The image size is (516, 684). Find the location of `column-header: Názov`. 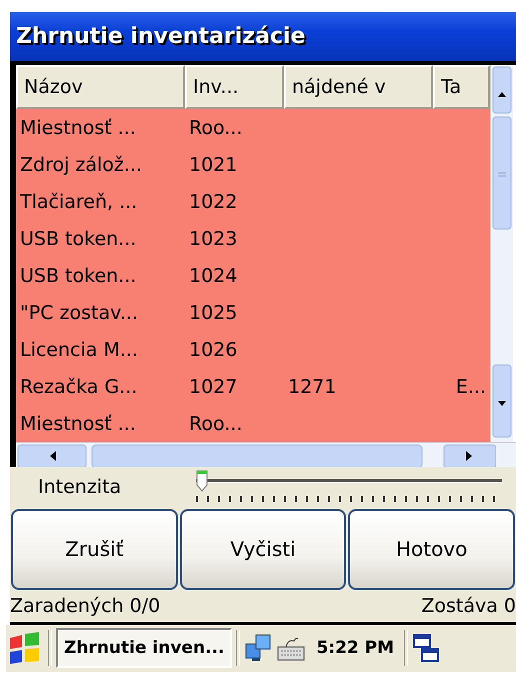

column-header: Názov is located at coordinates (100, 87).